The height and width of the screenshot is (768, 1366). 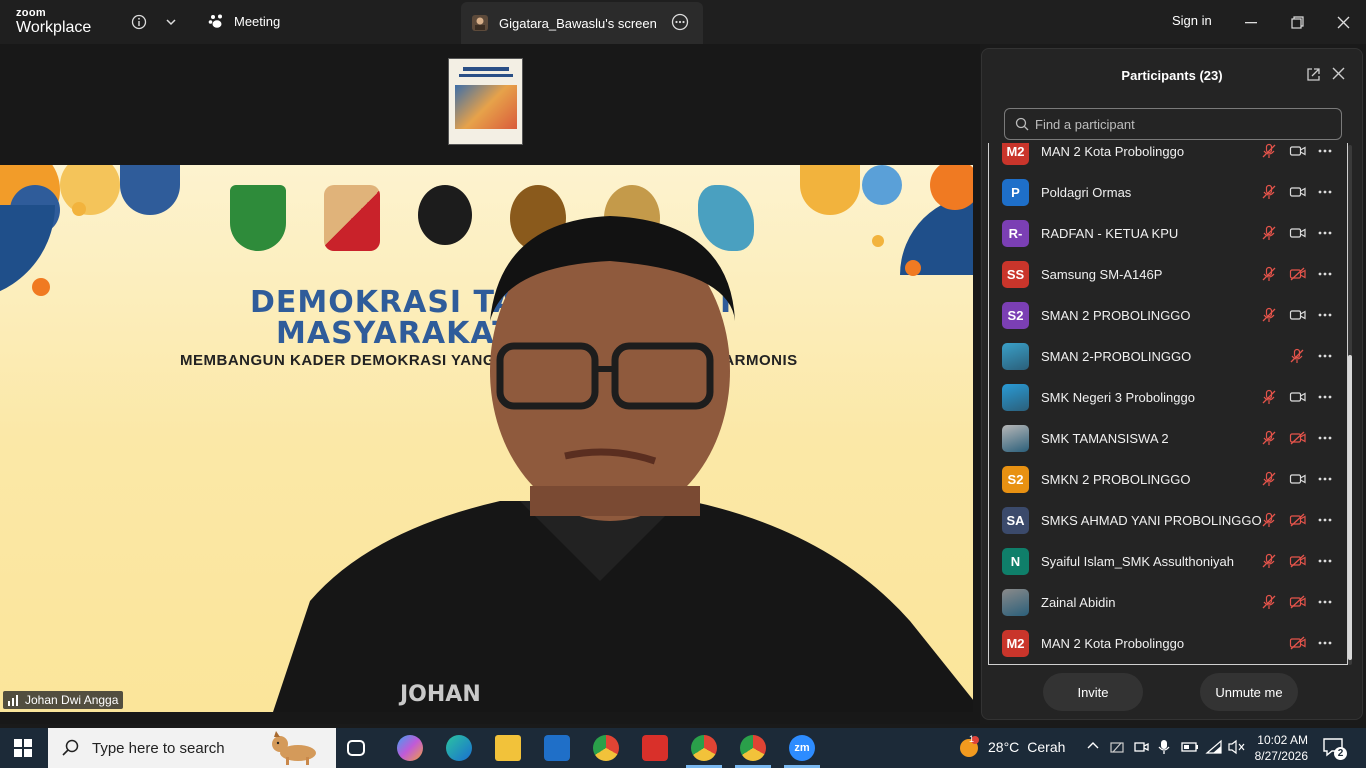 What do you see at coordinates (1105, 438) in the screenshot?
I see `participant-name: SMK TAMANSISWA 2` at bounding box center [1105, 438].